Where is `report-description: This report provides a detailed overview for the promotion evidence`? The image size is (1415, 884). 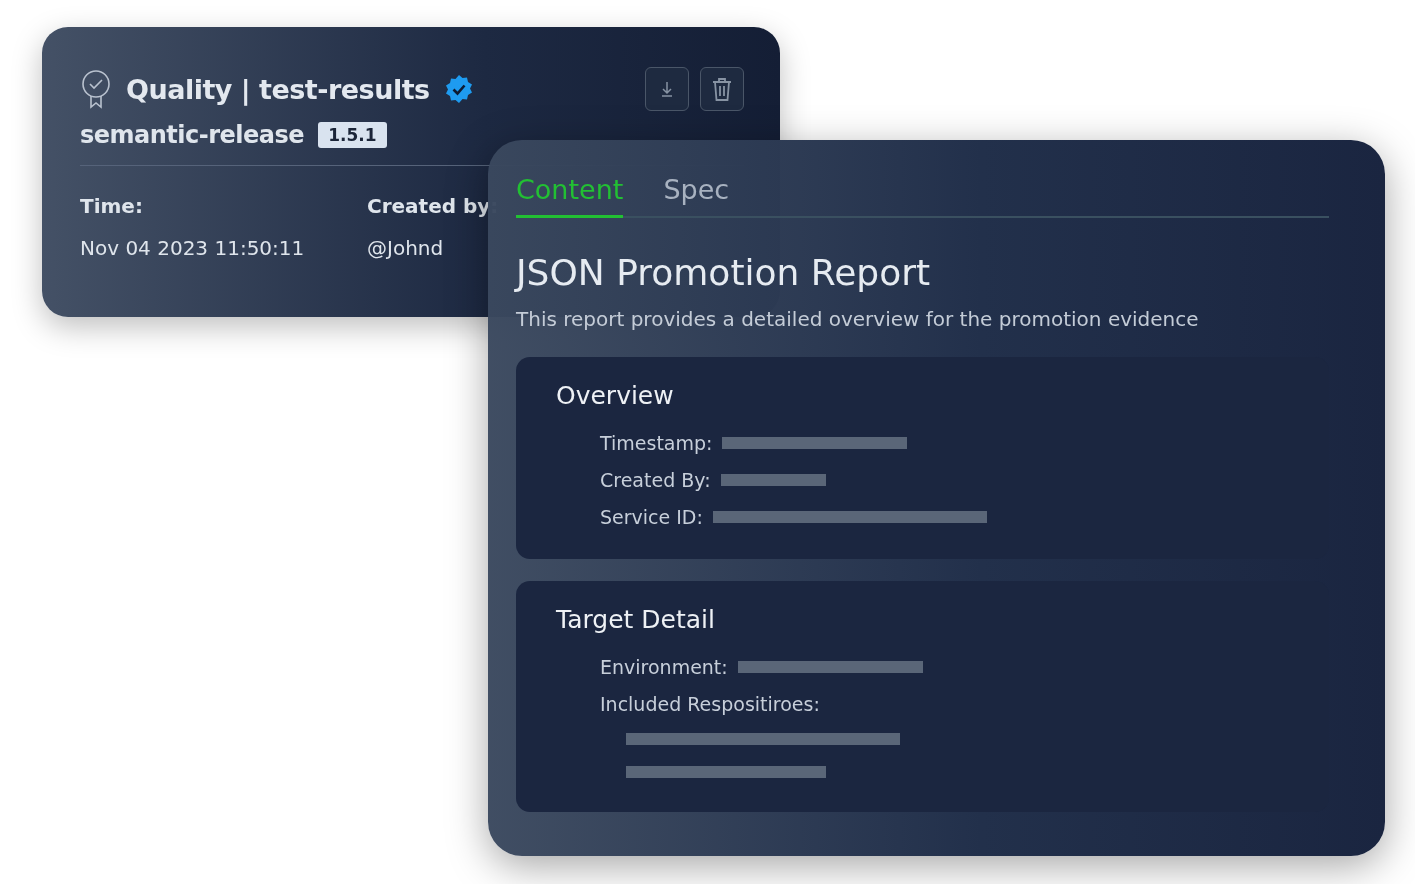
report-description: This report provides a detailed overview for the promotion evidence is located at coordinates (858, 319).